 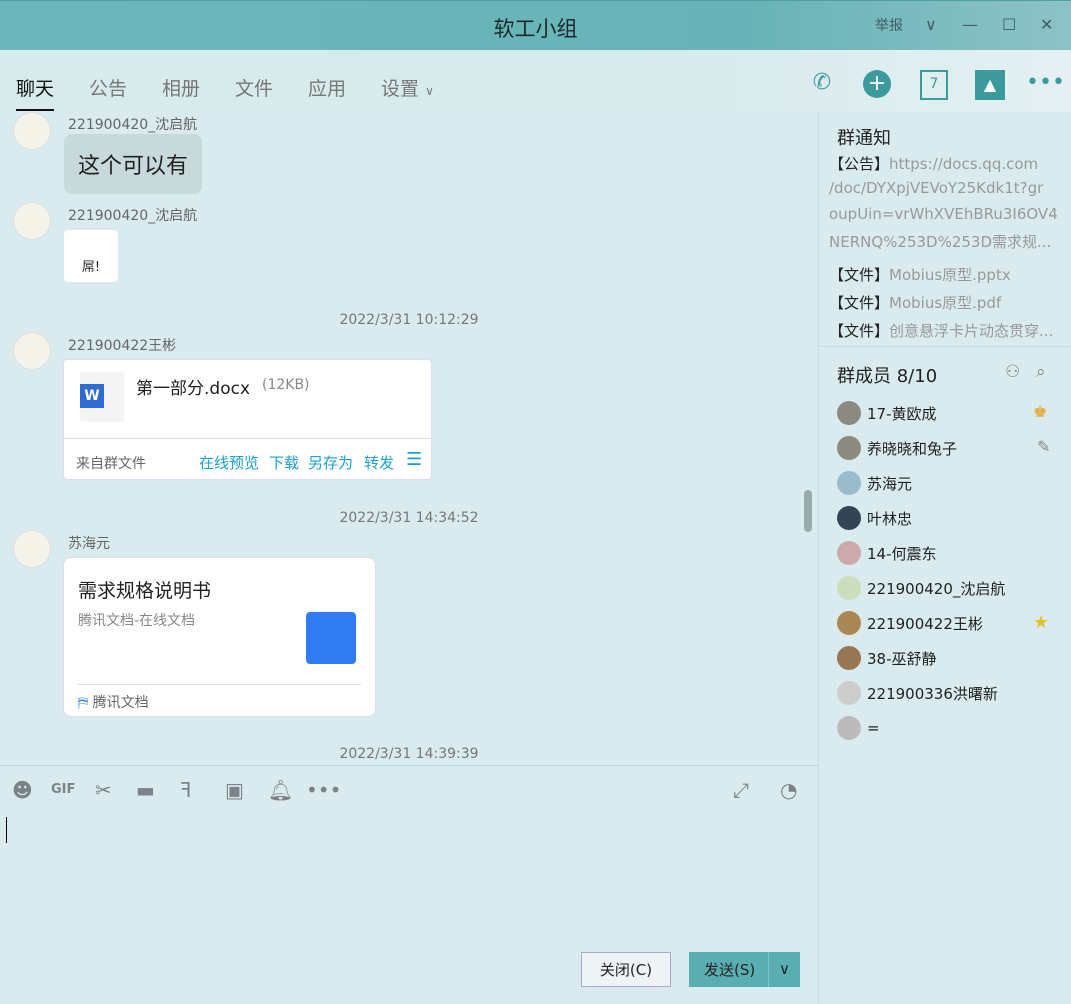 I want to click on notice-item: 【文件】Mobius原型.pdf, so click(x=946, y=302).